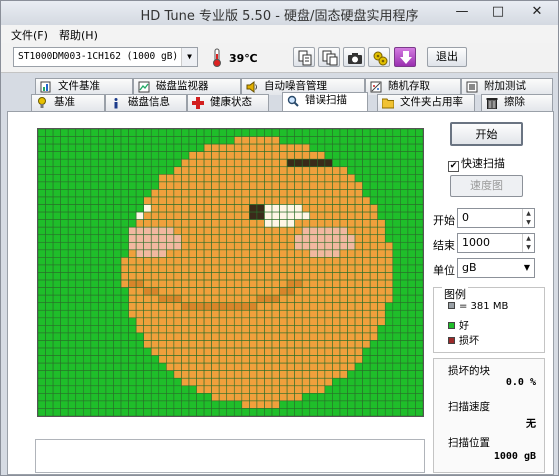  Describe the element at coordinates (325, 101) in the screenshot. I see `tab-error-scan: 错误扫描` at that location.